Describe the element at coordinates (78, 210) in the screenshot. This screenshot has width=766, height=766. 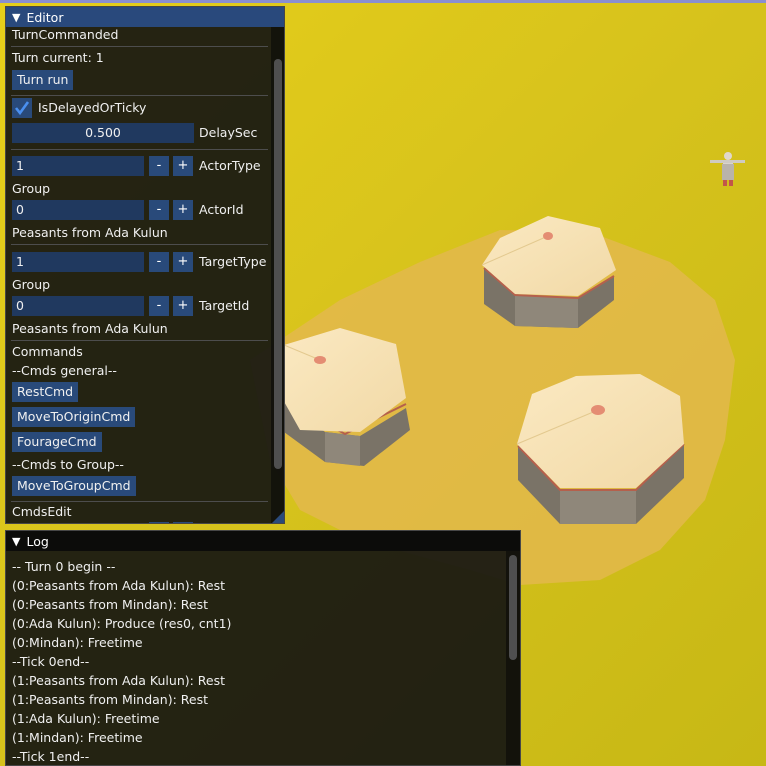
I see `actor-id-field: 0` at that location.